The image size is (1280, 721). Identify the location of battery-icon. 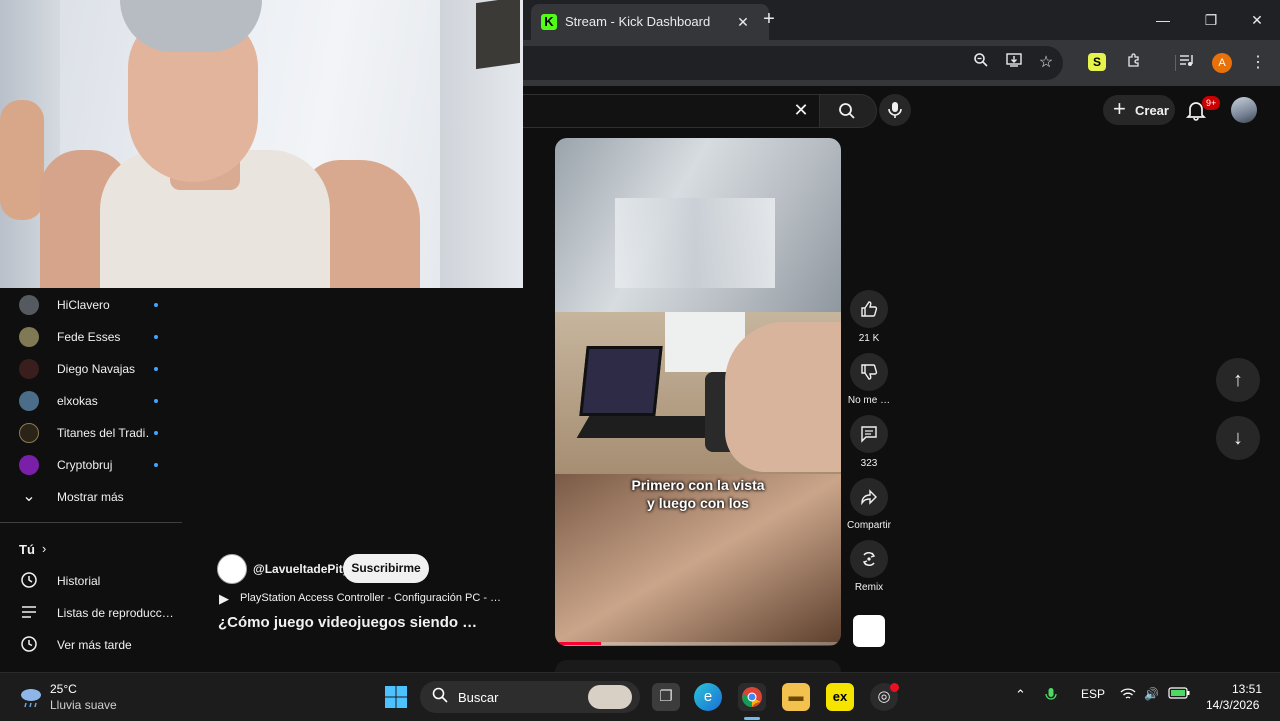
(1179, 694).